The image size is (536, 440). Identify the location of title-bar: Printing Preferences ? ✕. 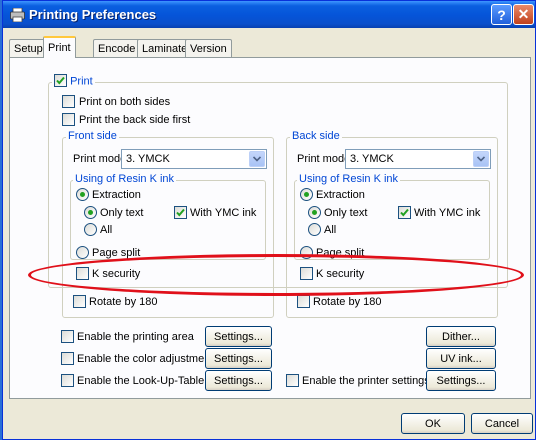
(269, 14).